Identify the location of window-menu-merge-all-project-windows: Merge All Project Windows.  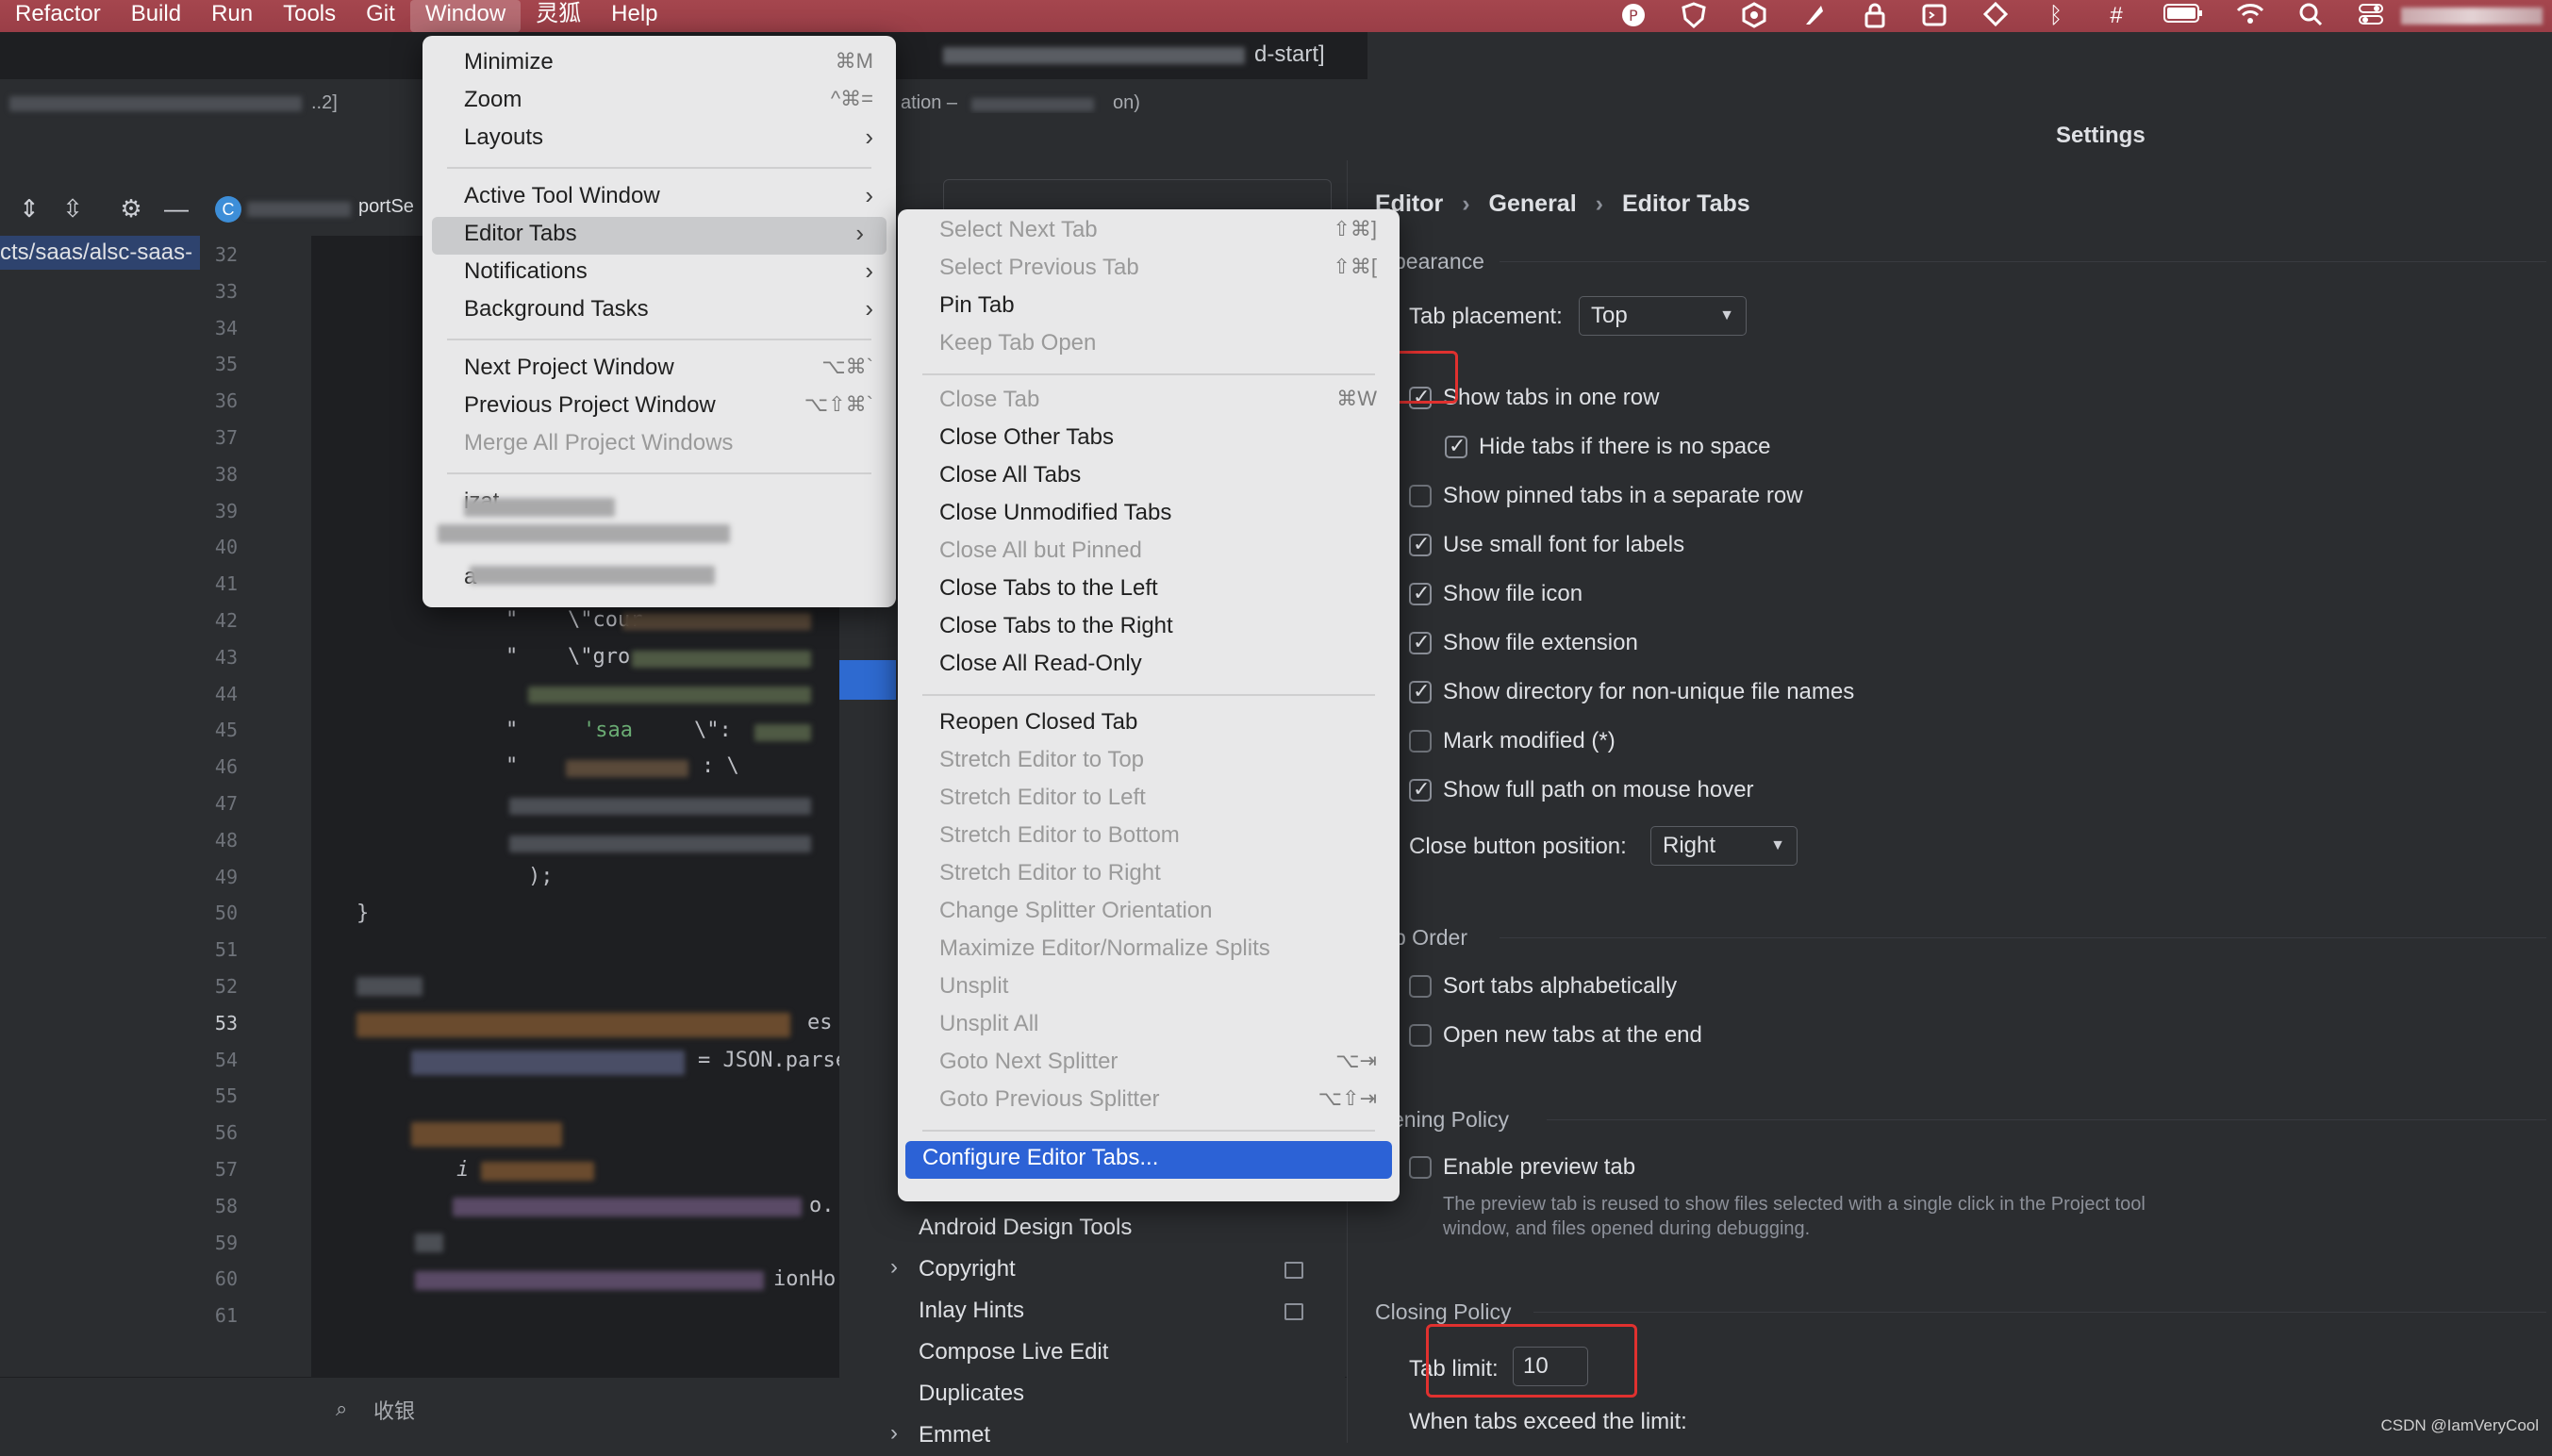
(659, 445).